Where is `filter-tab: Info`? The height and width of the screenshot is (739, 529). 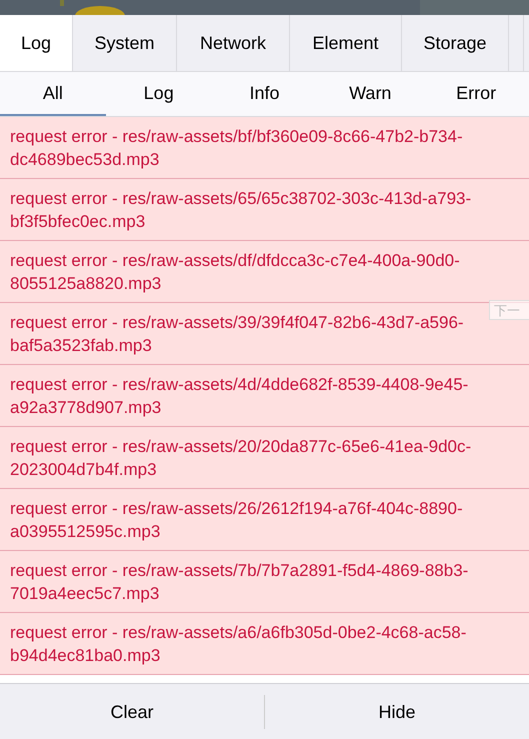
filter-tab: Info is located at coordinates (265, 94).